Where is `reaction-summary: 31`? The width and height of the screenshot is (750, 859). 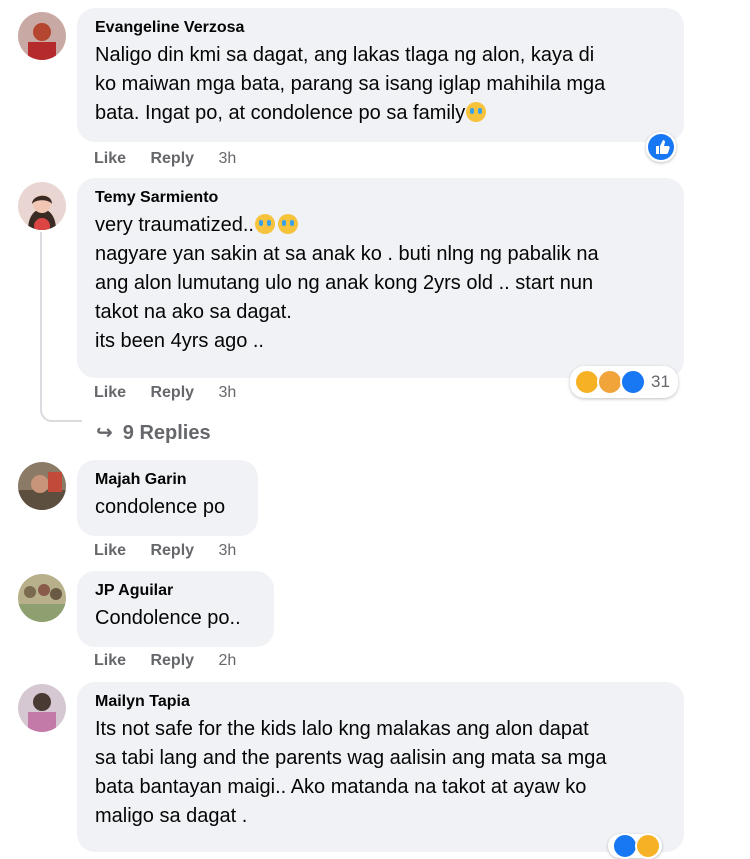
reaction-summary: 31 is located at coordinates (624, 382).